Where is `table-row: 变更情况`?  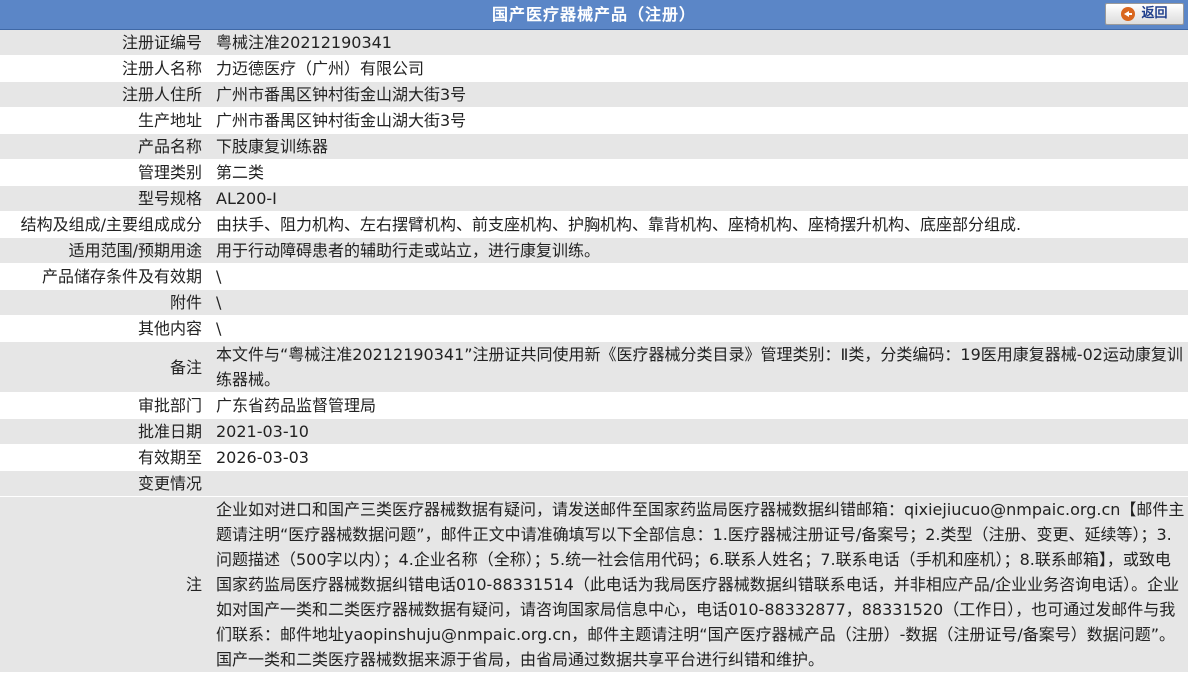
table-row: 变更情况 is located at coordinates (594, 483).